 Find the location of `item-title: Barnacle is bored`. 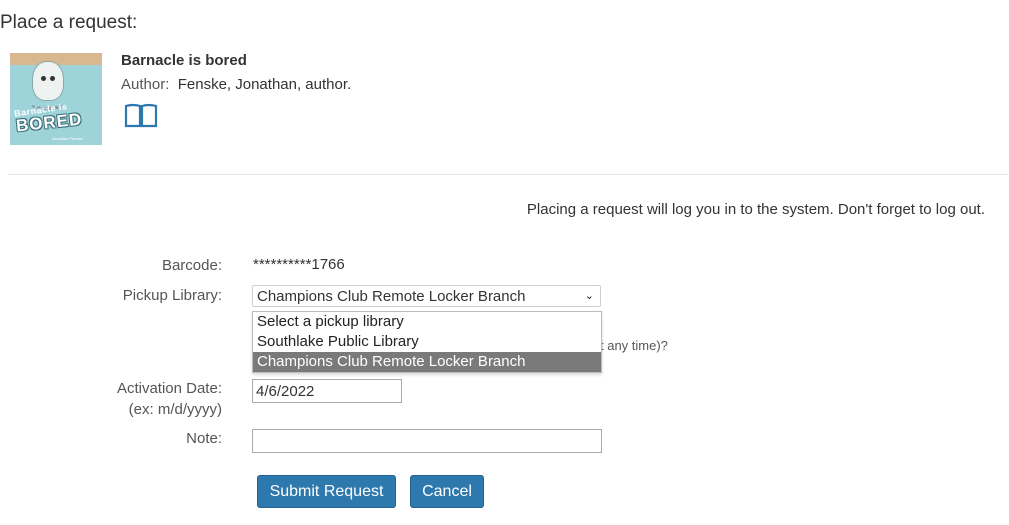

item-title: Barnacle is bored is located at coordinates (184, 60).